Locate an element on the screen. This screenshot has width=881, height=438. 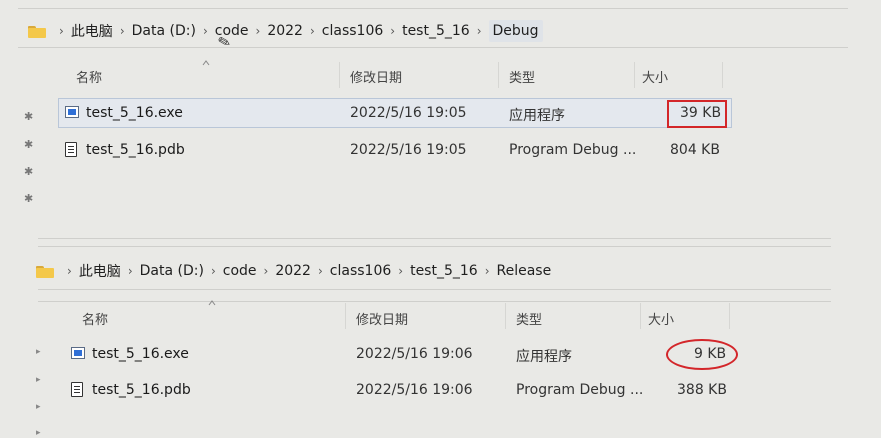
bottom-address-divider is located at coordinates (434, 289).